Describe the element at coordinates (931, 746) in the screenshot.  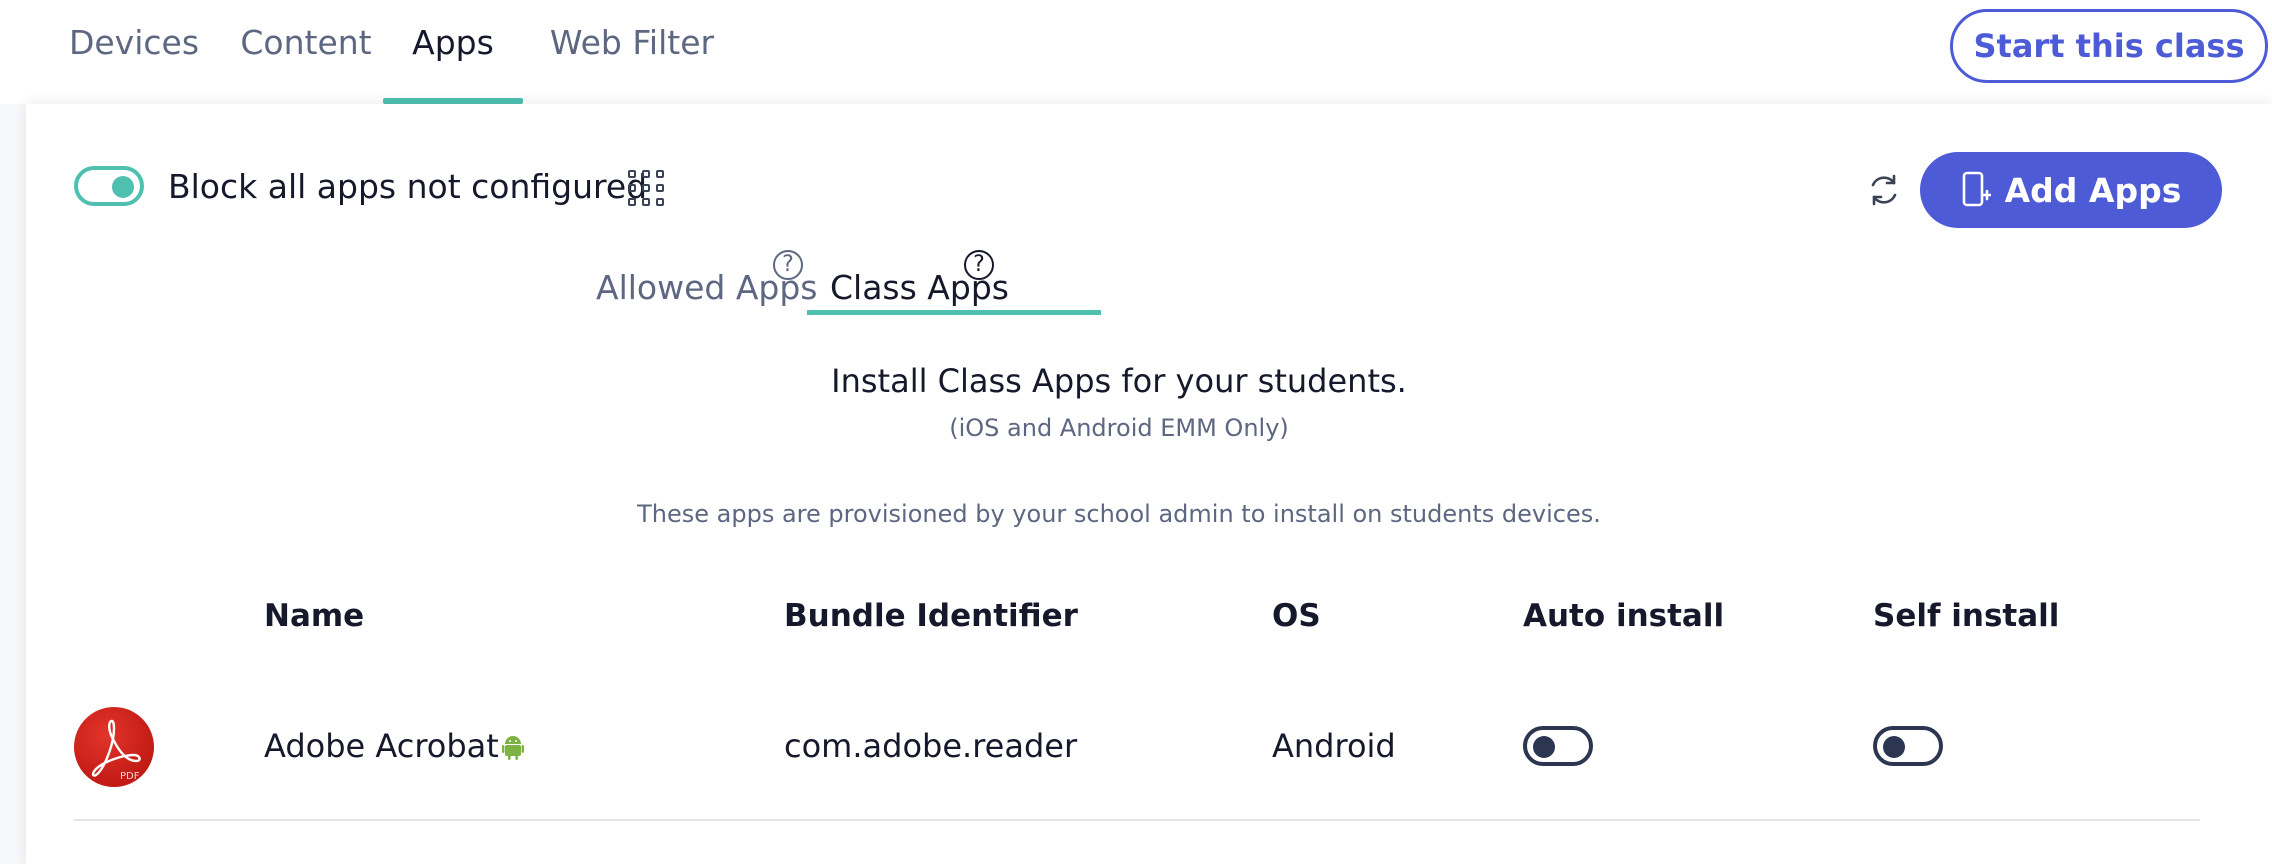
I see `bundle-identifier: com.adobe.reader` at that location.